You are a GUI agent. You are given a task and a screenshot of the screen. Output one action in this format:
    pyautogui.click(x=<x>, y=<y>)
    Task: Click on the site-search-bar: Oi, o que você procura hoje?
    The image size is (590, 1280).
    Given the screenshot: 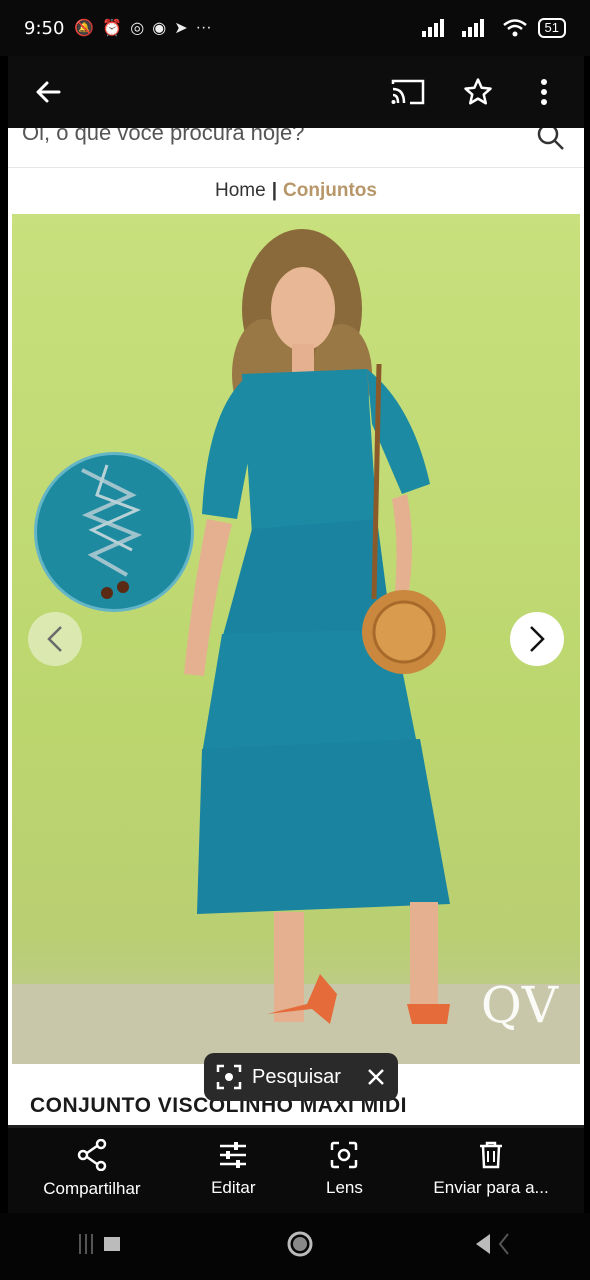 What is the action you would take?
    pyautogui.click(x=296, y=148)
    